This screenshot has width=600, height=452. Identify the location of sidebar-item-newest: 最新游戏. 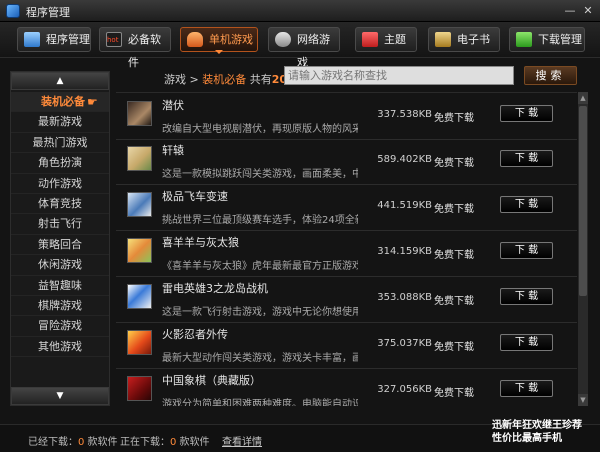
(60, 122).